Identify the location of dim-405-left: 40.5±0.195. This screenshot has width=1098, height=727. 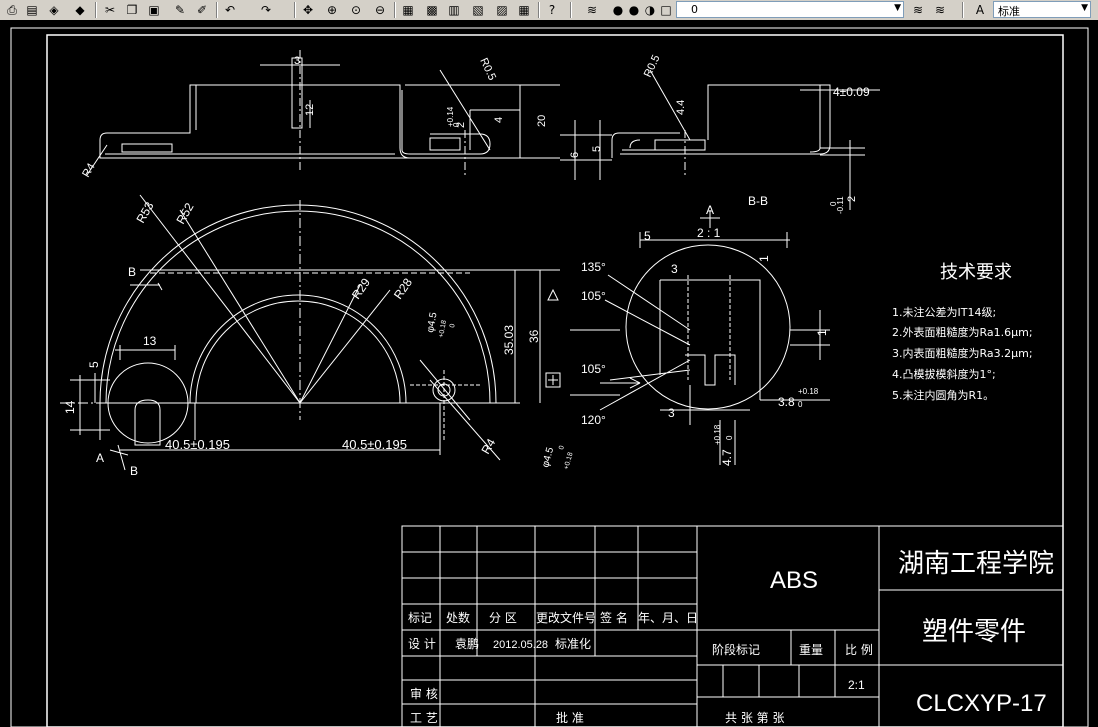
(197, 444).